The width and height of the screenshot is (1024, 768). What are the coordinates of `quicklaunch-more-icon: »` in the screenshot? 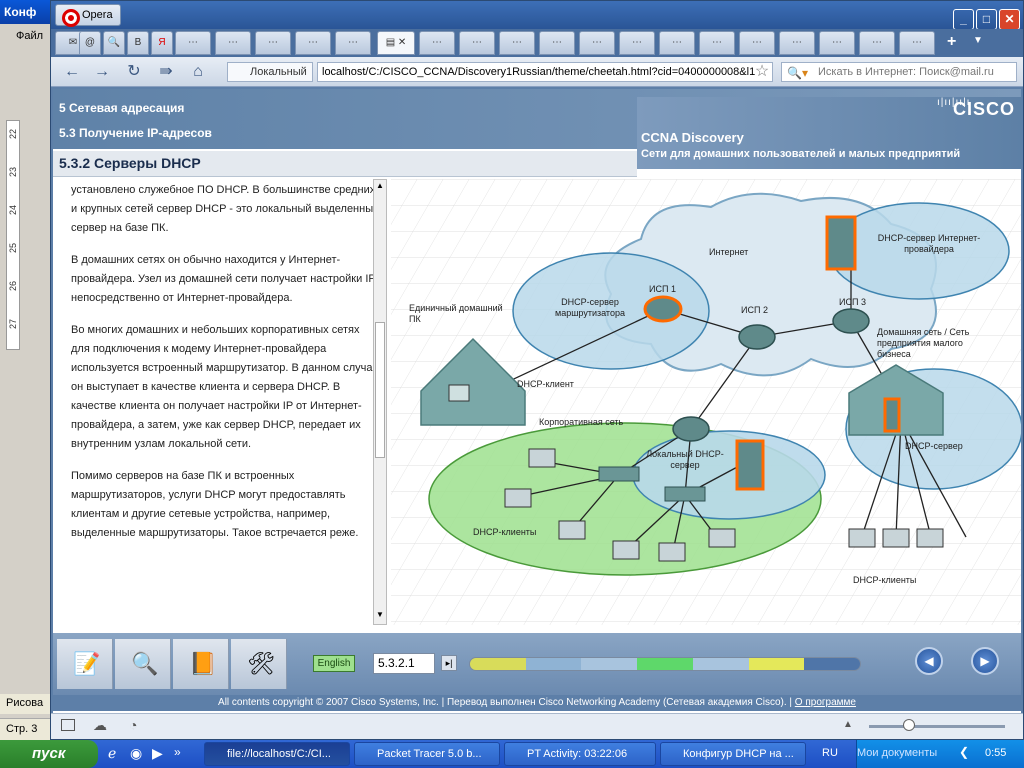 It's located at (177, 752).